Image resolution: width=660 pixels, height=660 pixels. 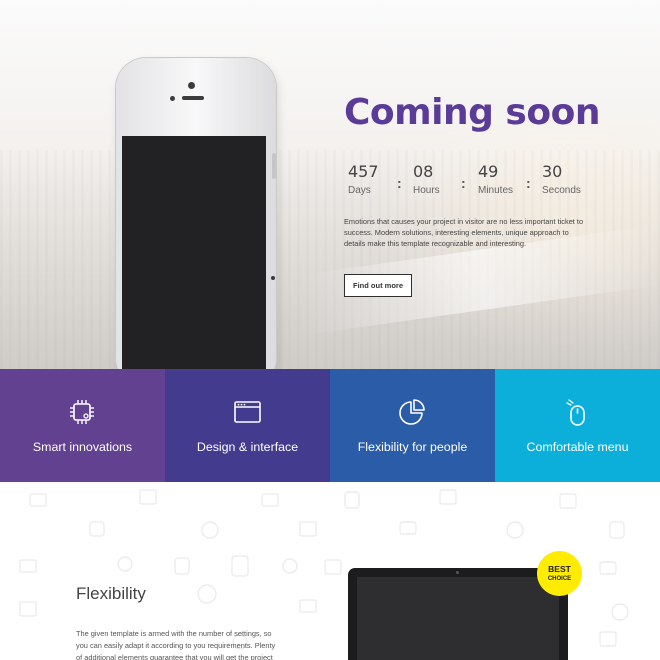 I want to click on countdown-minutes-label: Minutes, so click(x=496, y=190).